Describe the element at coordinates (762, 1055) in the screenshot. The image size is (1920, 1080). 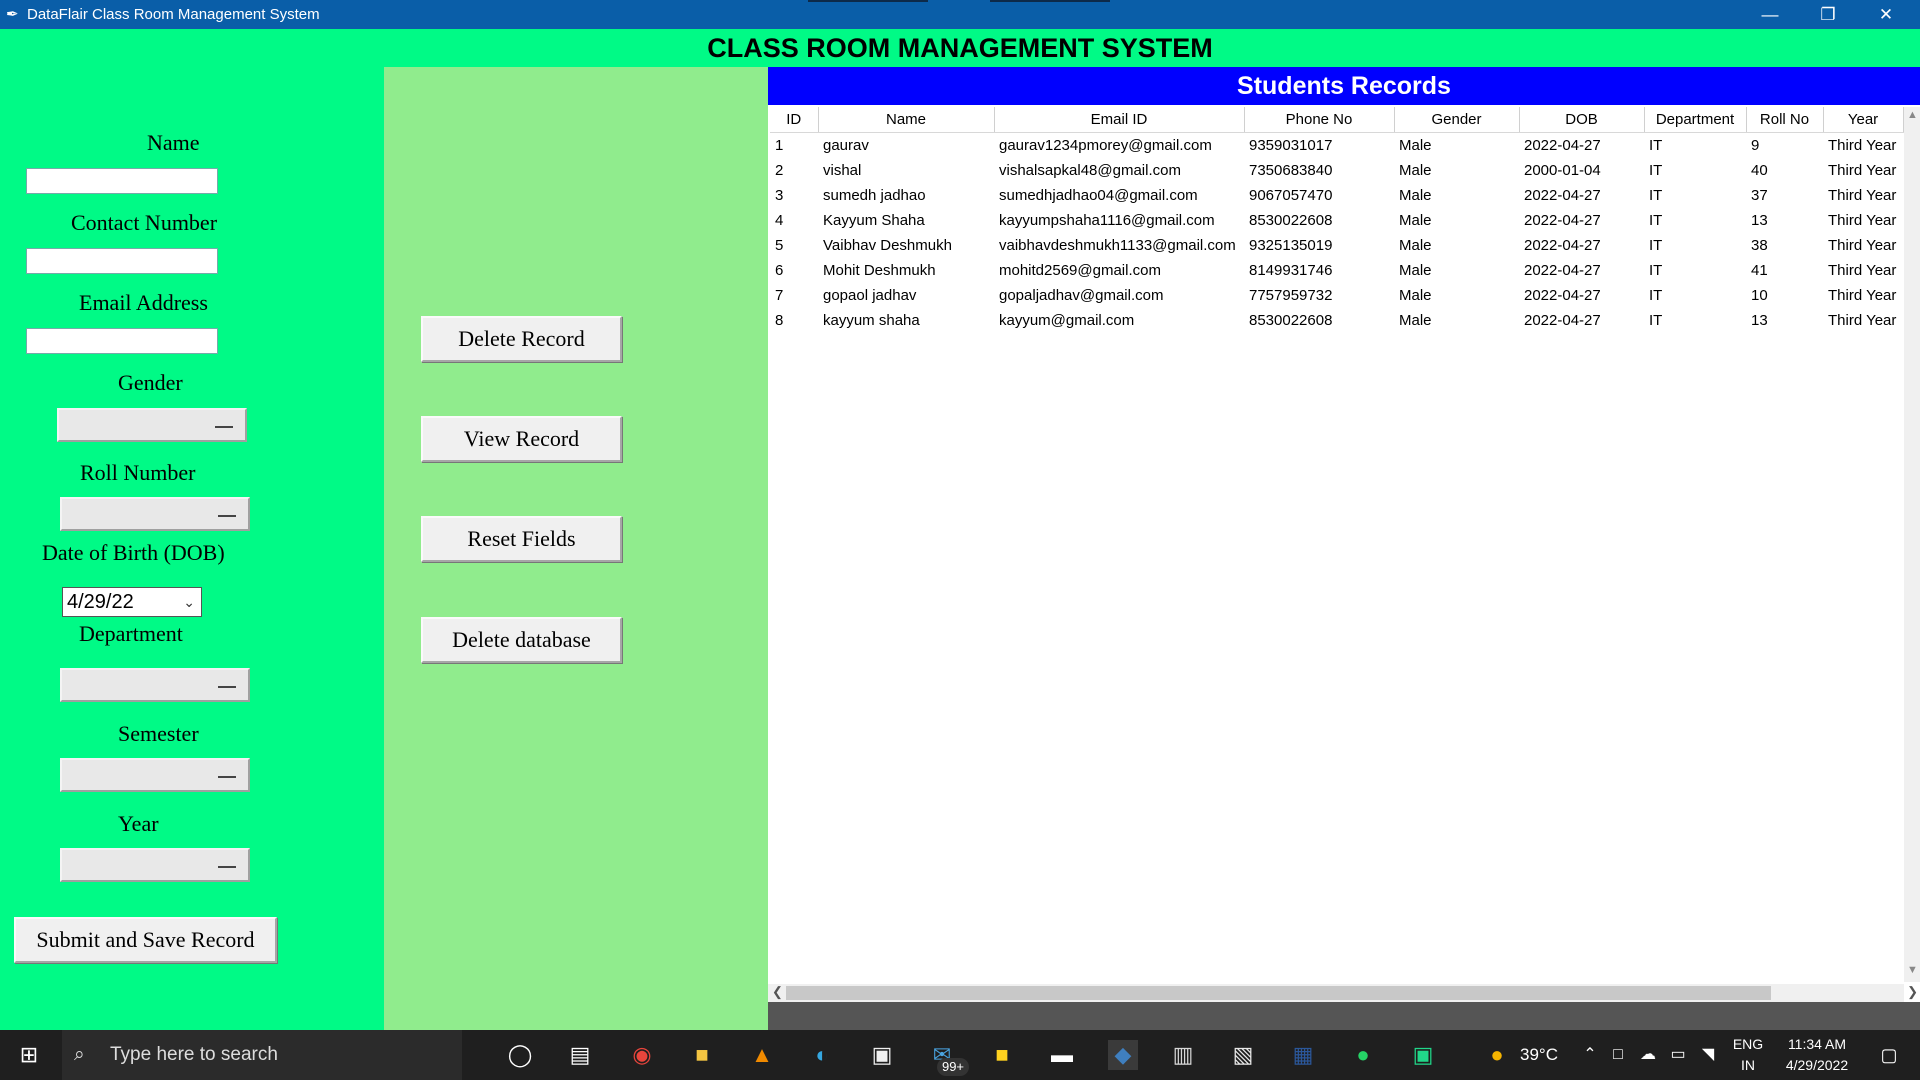
I see `vlc-icon: ▲` at that location.